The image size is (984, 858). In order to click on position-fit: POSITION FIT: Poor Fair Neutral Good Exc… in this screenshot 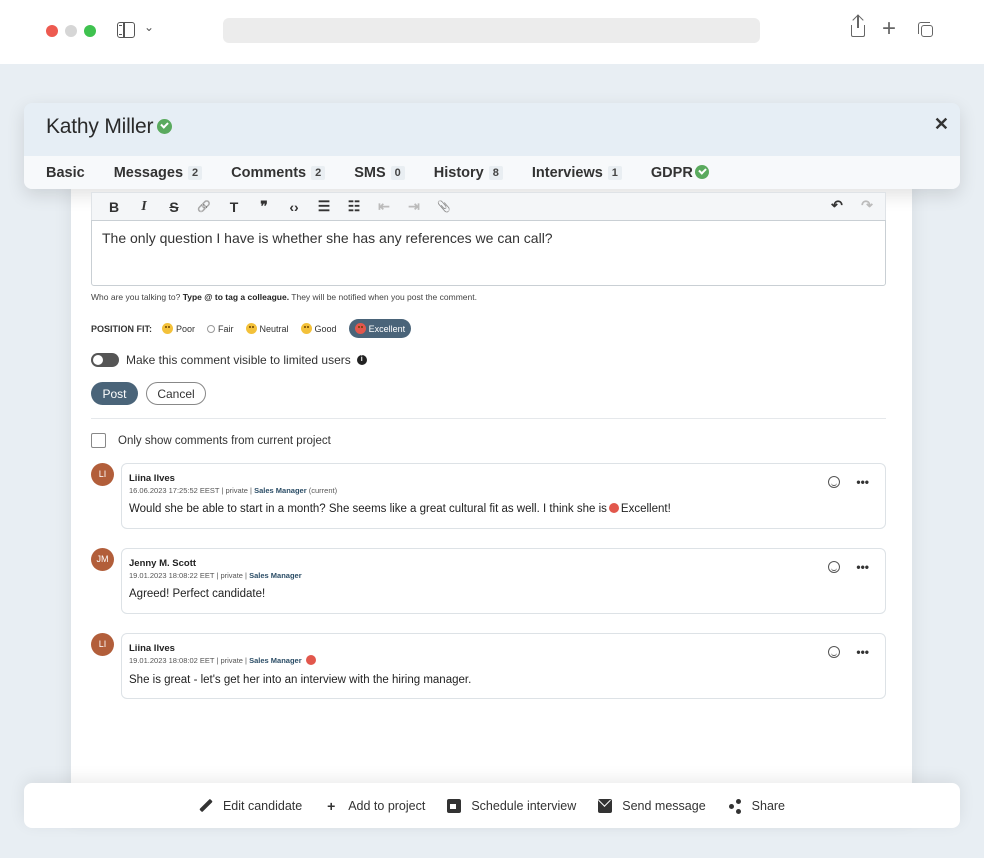, I will do `click(257, 328)`.